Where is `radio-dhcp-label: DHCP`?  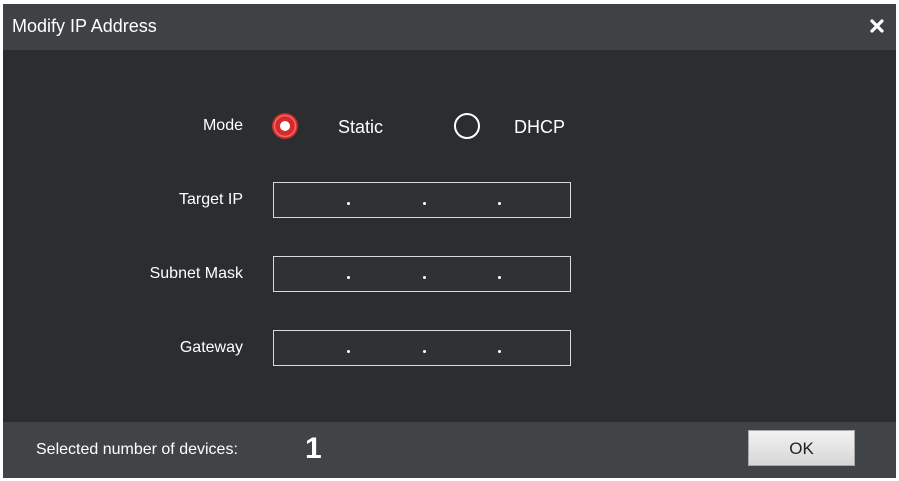
radio-dhcp-label: DHCP is located at coordinates (539, 127).